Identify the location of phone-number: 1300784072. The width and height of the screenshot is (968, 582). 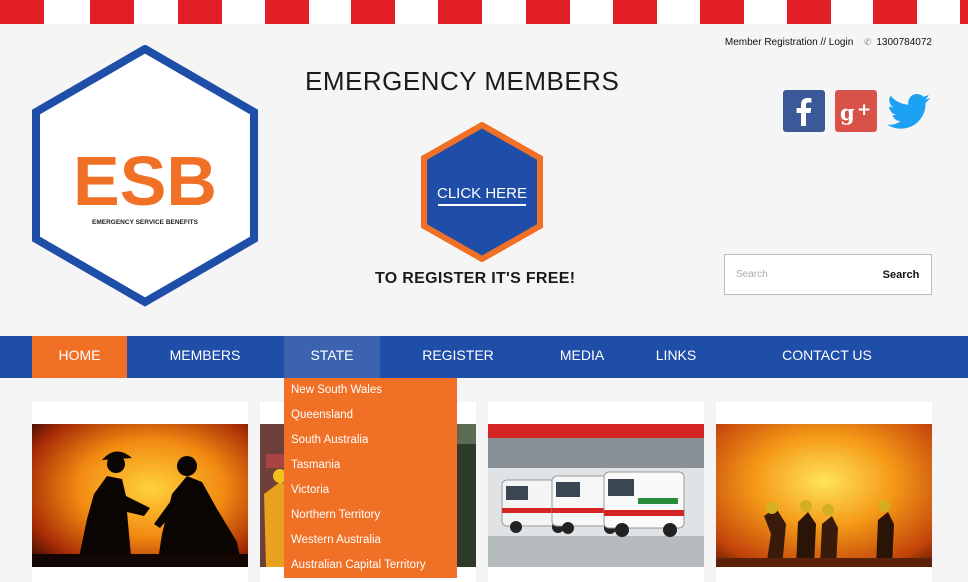
(904, 42).